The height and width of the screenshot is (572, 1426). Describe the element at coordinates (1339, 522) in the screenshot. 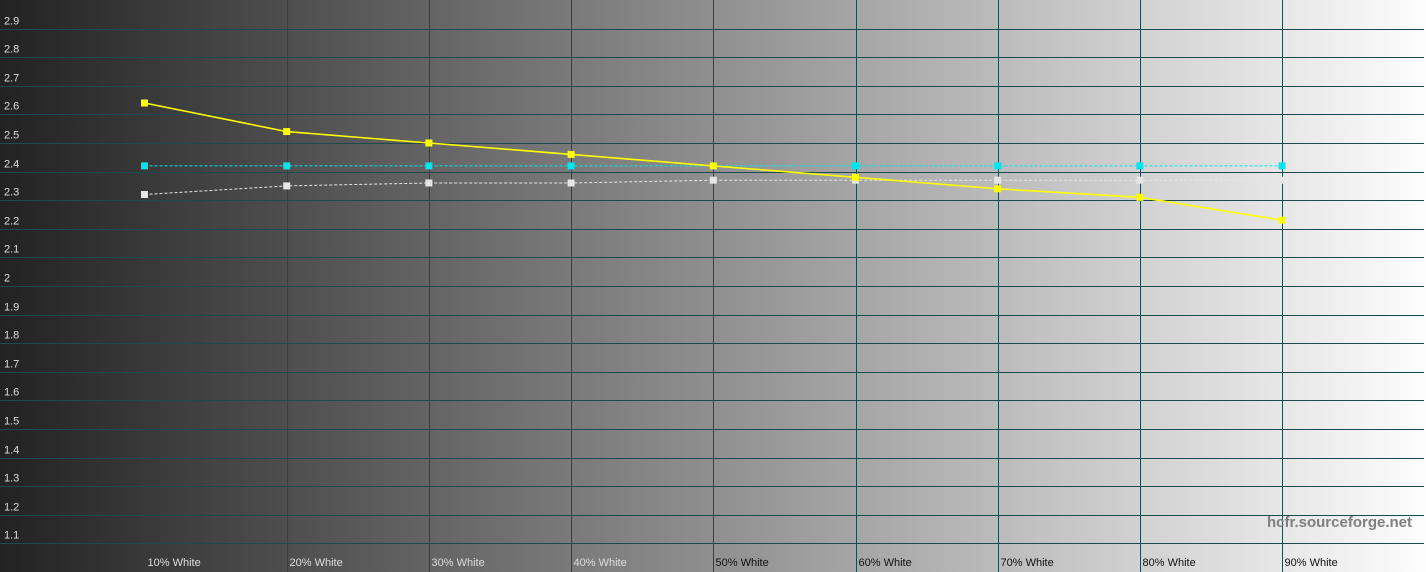

I see `watermark: hcfr.sourceforge.net` at that location.